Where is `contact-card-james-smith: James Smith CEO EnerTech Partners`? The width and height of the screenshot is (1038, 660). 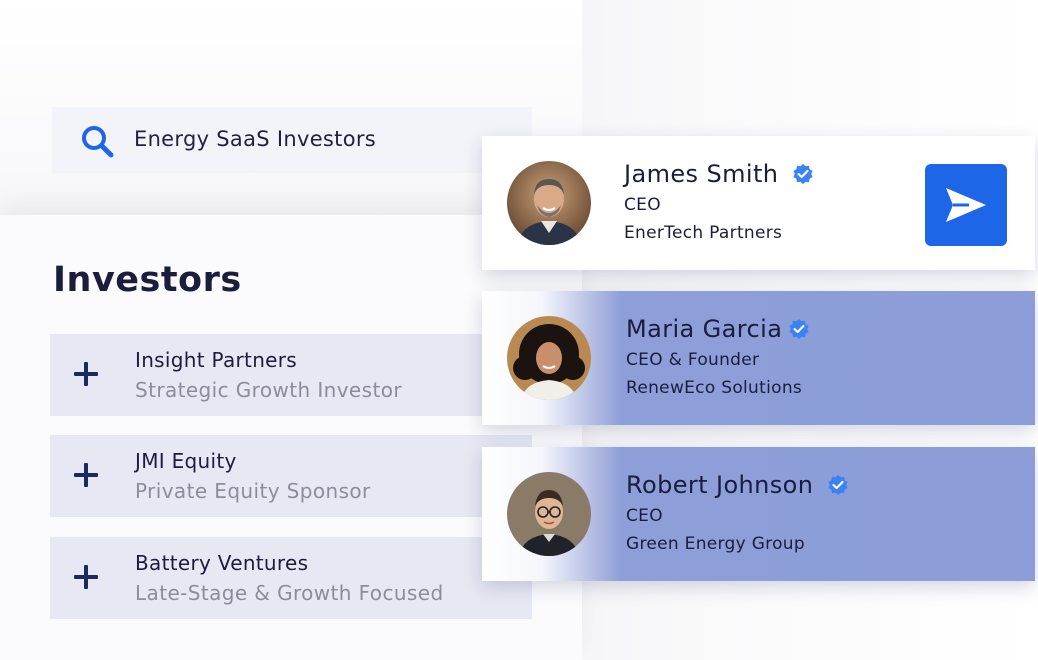 contact-card-james-smith: James Smith CEO EnerTech Partners is located at coordinates (758, 203).